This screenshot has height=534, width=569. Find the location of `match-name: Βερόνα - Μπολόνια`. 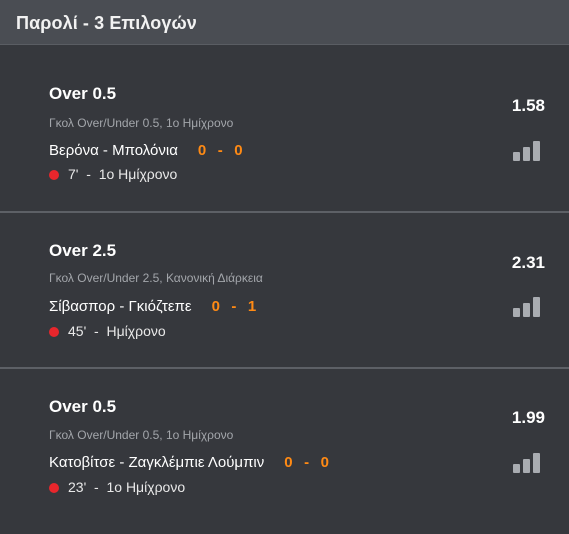

match-name: Βερόνα - Μπολόνια is located at coordinates (113, 150).